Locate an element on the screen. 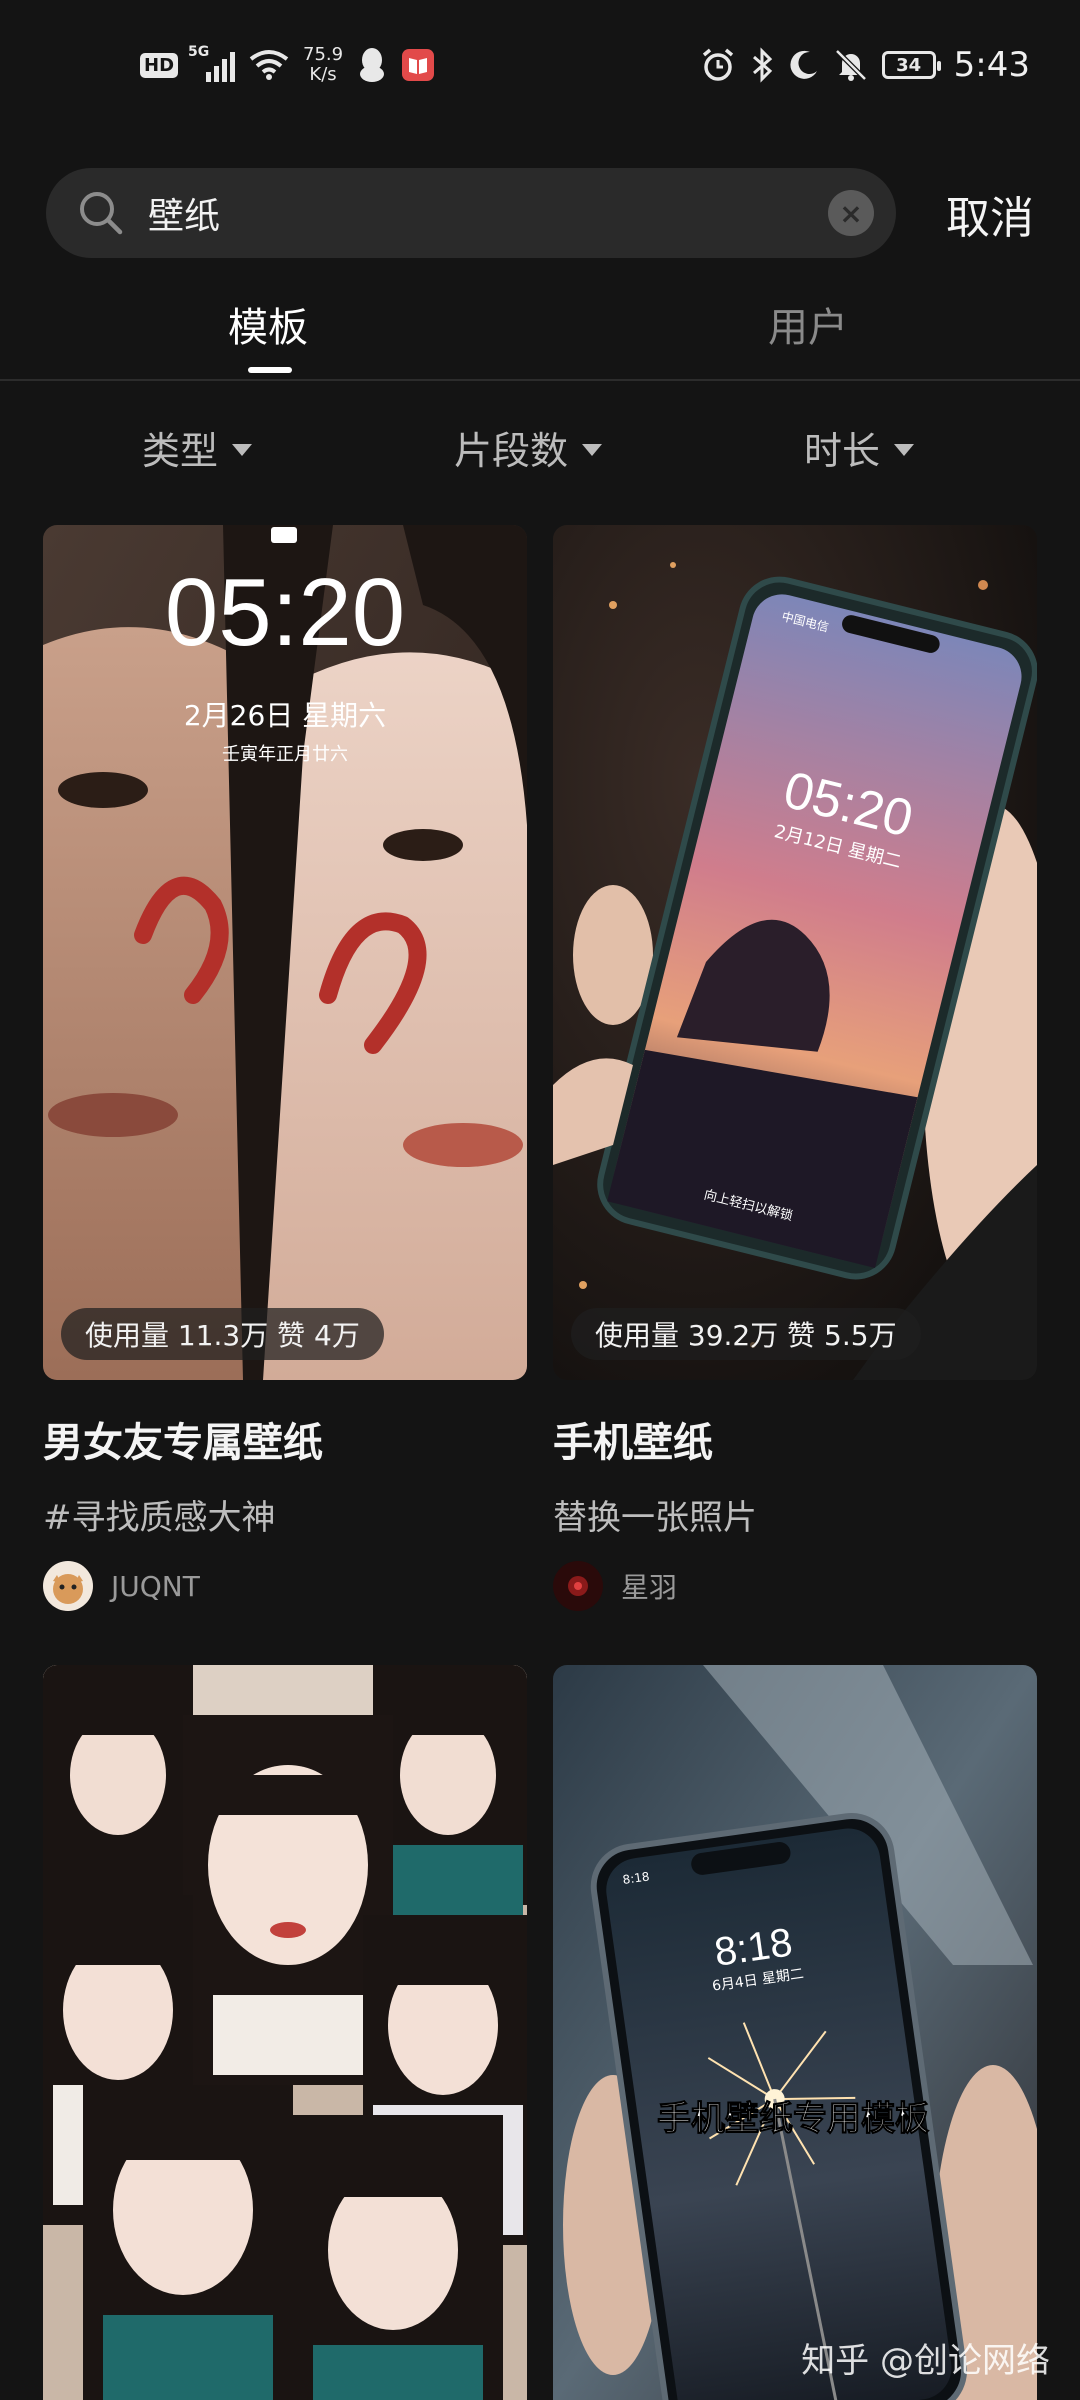 Image resolution: width=1080 pixels, height=2400 pixels. status-bar-left: HD 5G 75.9 K/s is located at coordinates (287, 65).